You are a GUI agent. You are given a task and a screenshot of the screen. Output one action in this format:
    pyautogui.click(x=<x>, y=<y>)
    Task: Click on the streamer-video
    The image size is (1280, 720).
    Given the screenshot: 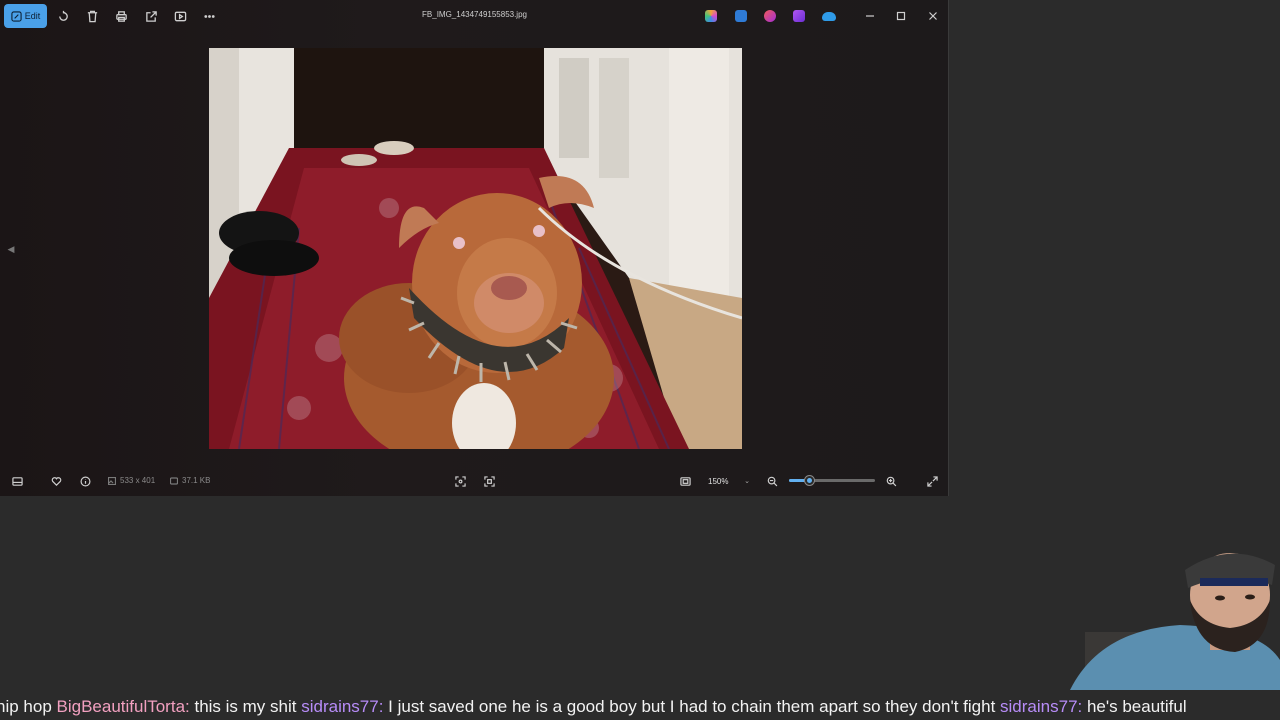 What is the action you would take?
    pyautogui.click(x=1170, y=615)
    